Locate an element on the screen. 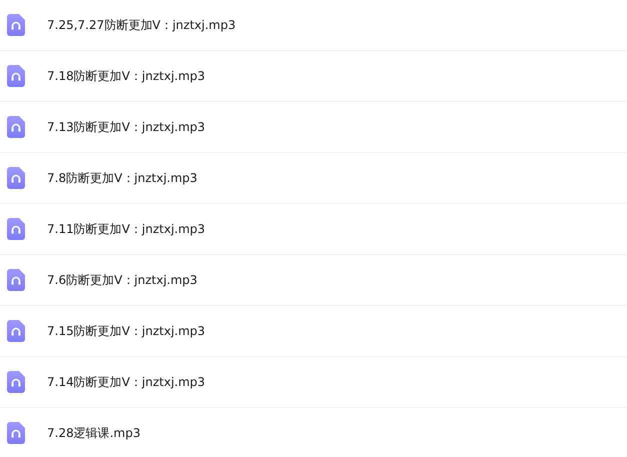 The height and width of the screenshot is (457, 627). file-name: 7.18防断更加V：jnztxj.mp3 is located at coordinates (126, 76).